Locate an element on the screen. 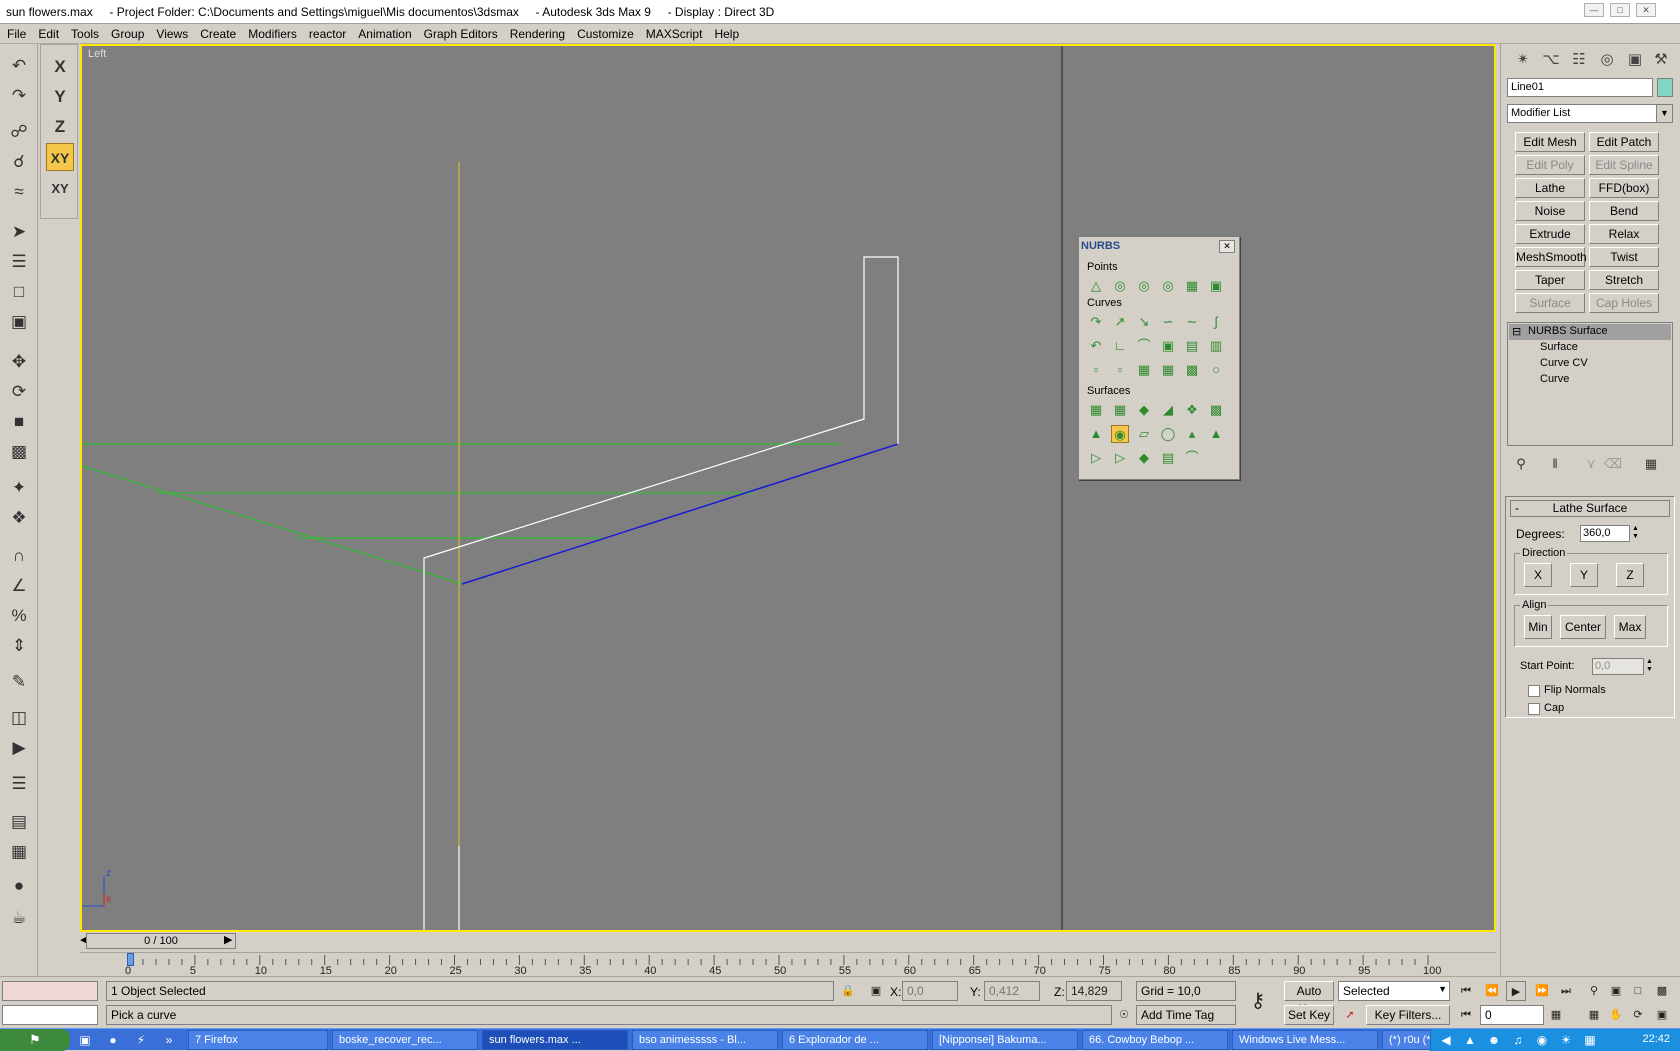 This screenshot has height=1051, width=1680. move-icon: ✥ is located at coordinates (19, 362).